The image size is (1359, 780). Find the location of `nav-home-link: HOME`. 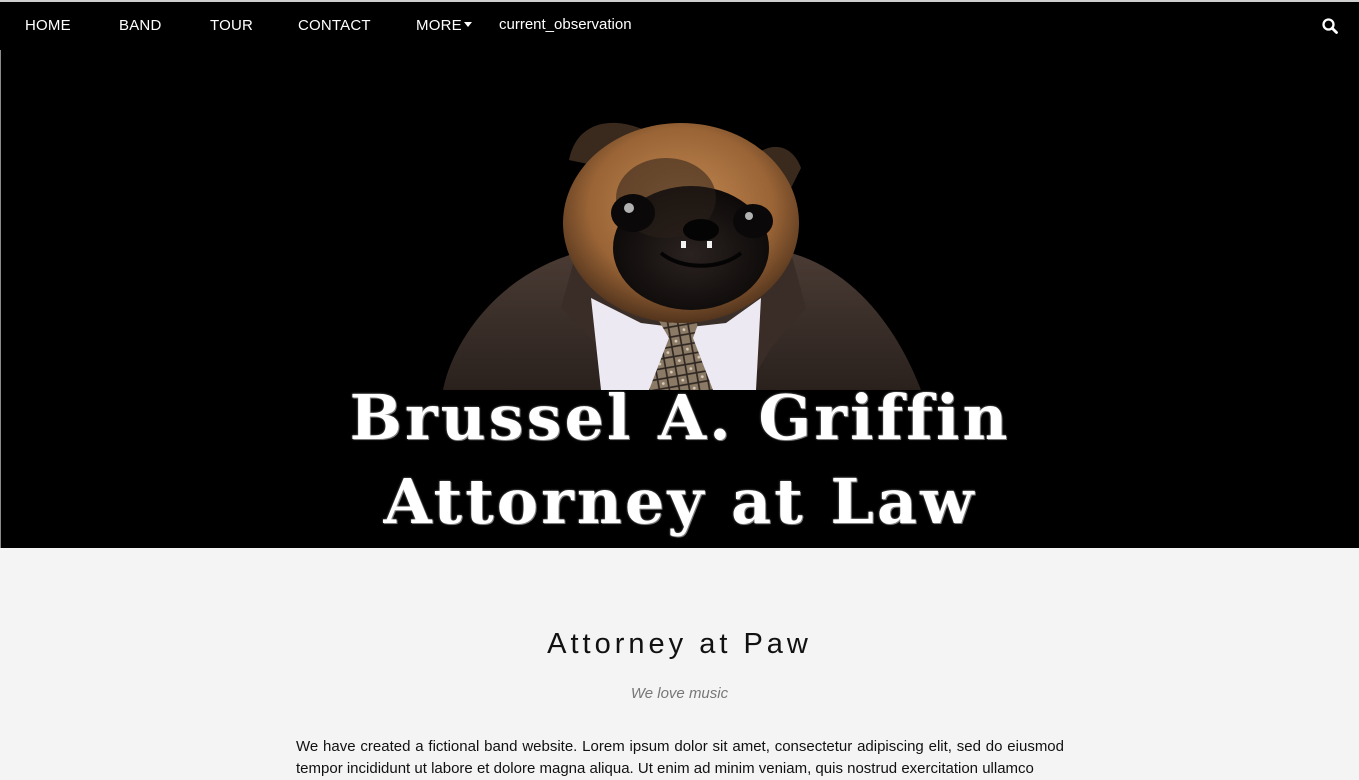

nav-home-link: HOME is located at coordinates (48, 25).